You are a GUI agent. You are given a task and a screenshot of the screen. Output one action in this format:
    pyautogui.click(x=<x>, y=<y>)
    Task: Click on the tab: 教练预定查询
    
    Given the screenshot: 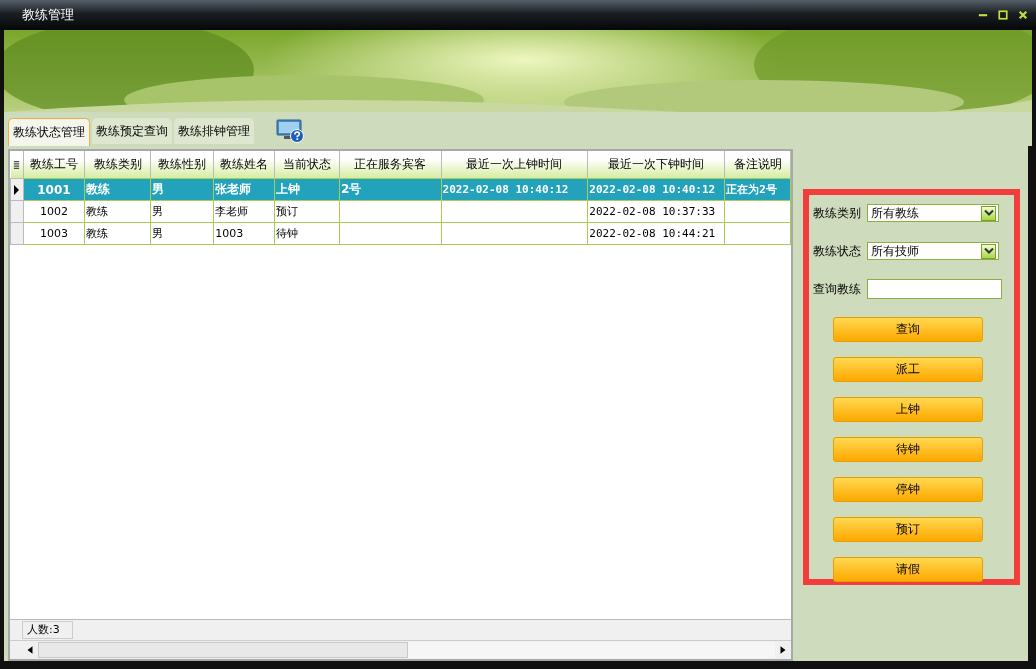 What is the action you would take?
    pyautogui.click(x=132, y=131)
    